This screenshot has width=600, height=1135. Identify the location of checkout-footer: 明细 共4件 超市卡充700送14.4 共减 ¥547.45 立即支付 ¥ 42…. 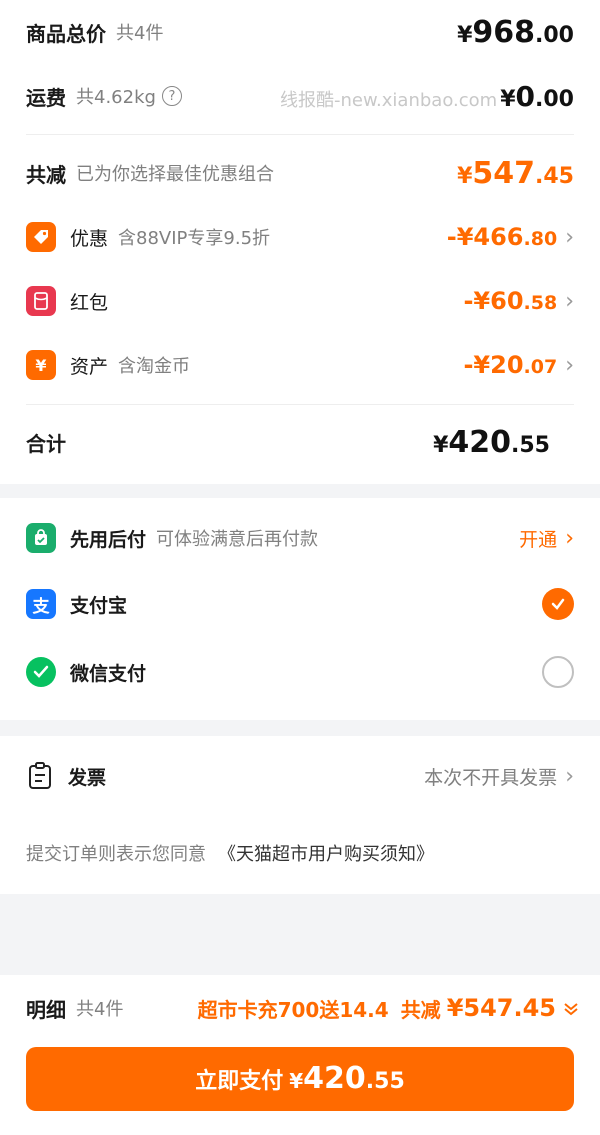
(300, 1055).